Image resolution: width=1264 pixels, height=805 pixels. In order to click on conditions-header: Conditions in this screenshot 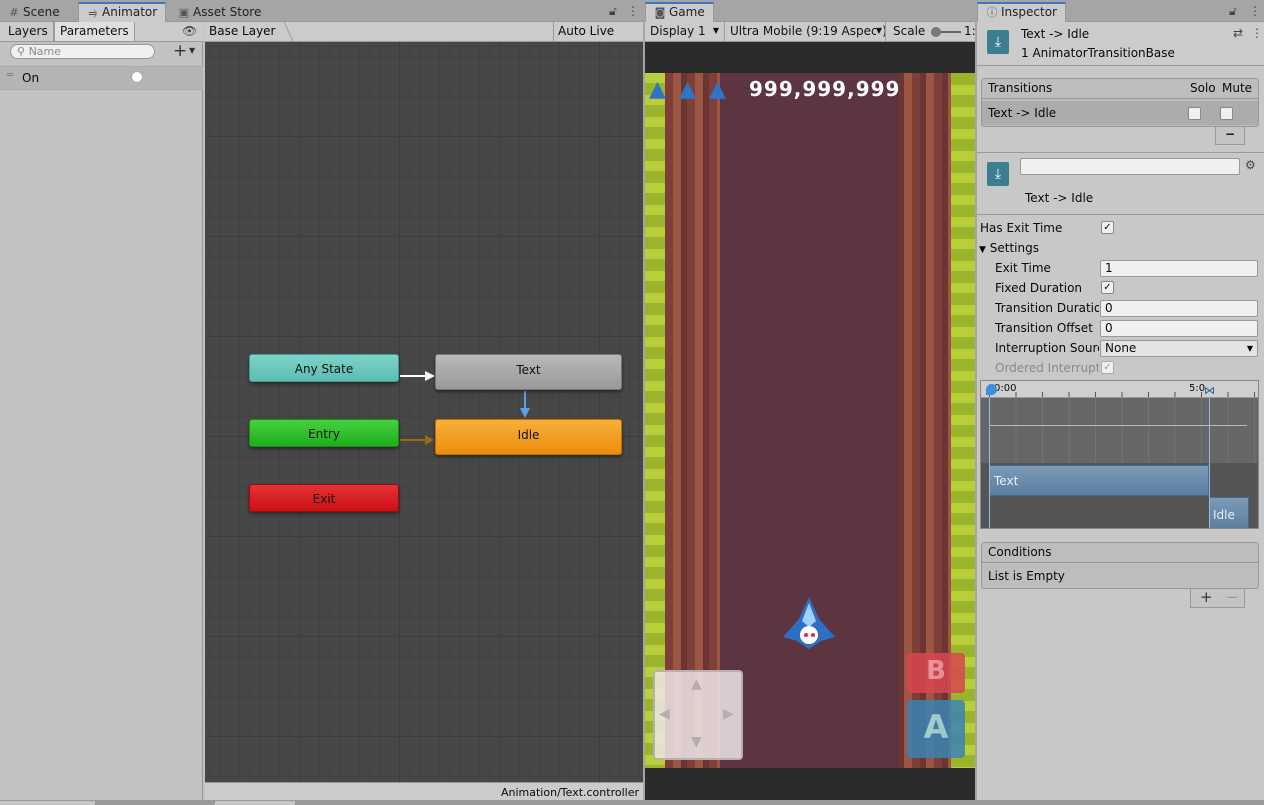, I will do `click(1120, 553)`.